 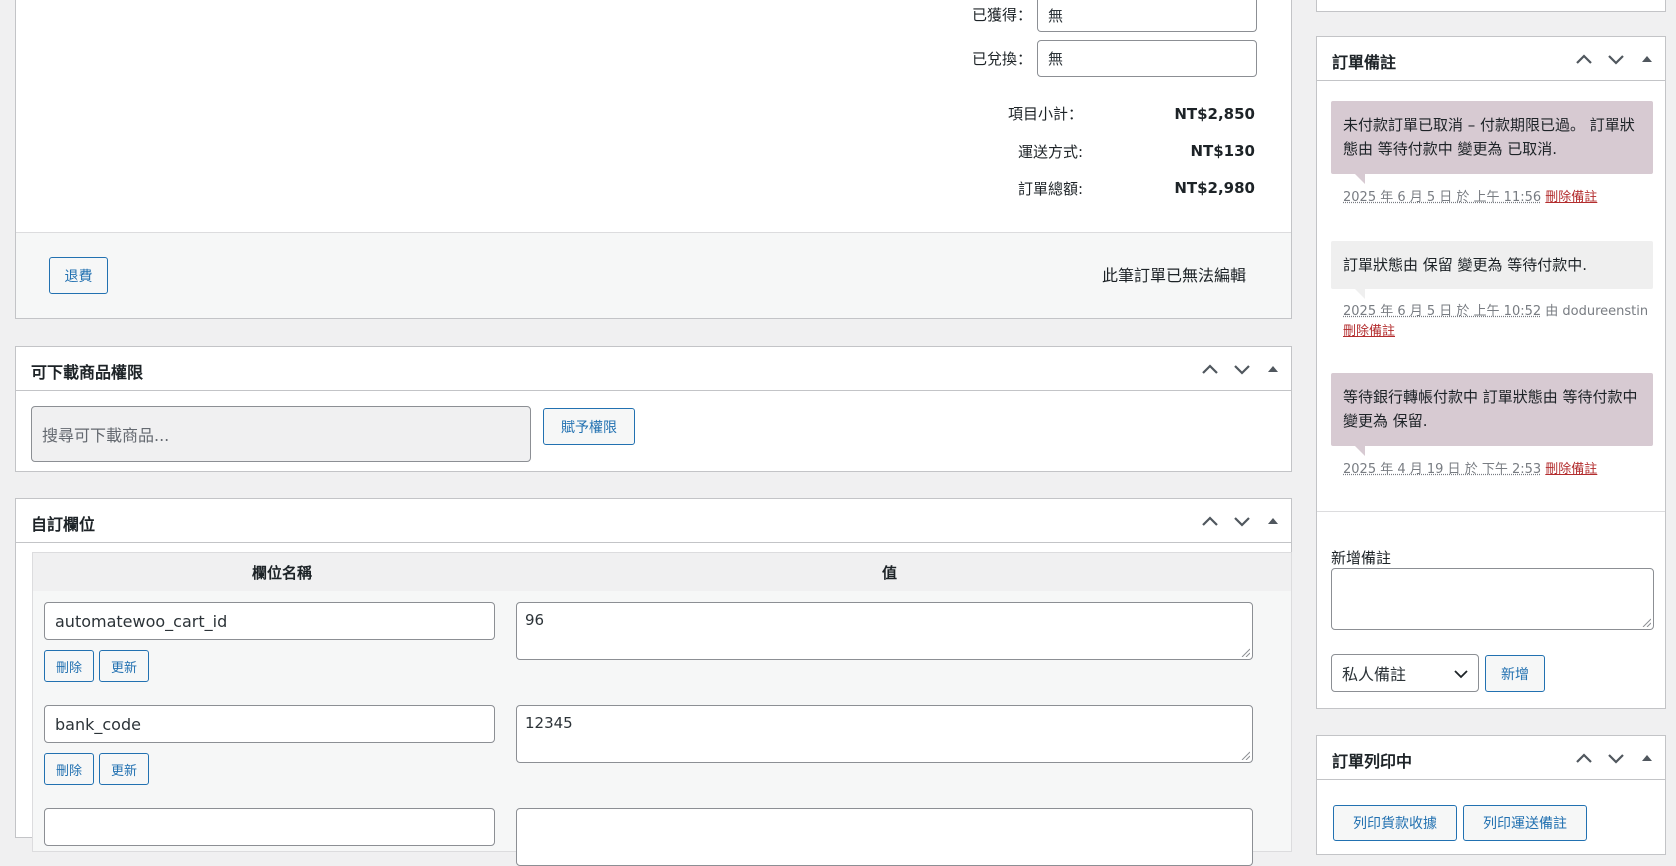 What do you see at coordinates (884, 631) in the screenshot?
I see `meta-value-textarea: 96` at bounding box center [884, 631].